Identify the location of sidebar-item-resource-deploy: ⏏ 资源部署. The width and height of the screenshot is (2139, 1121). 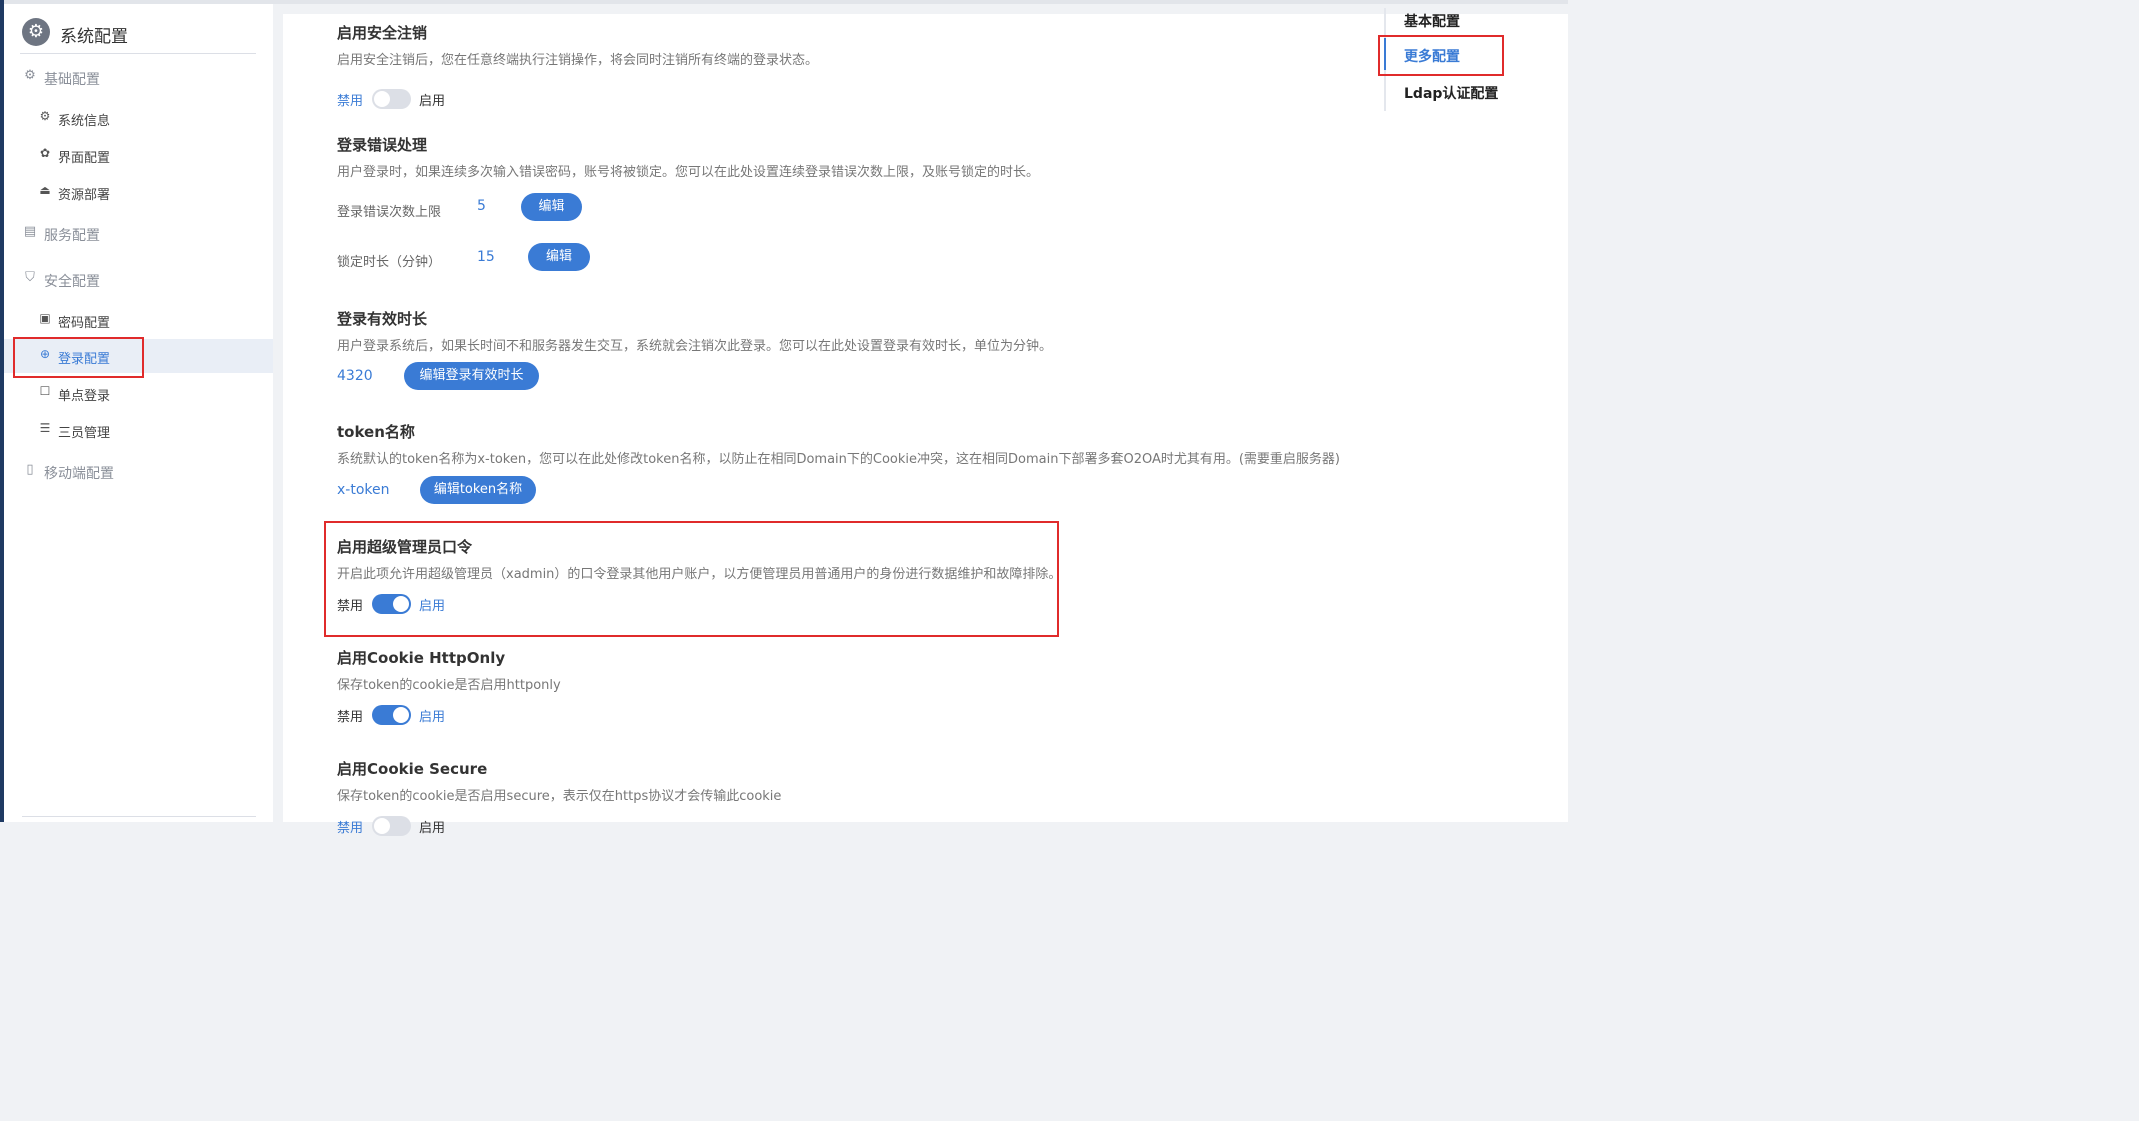
(138, 192).